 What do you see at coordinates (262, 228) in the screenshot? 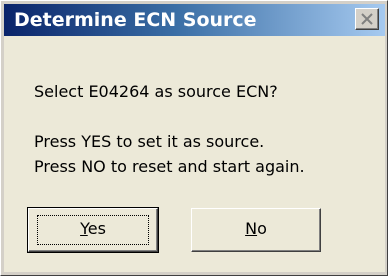
I see `no-label-rest: o` at bounding box center [262, 228].